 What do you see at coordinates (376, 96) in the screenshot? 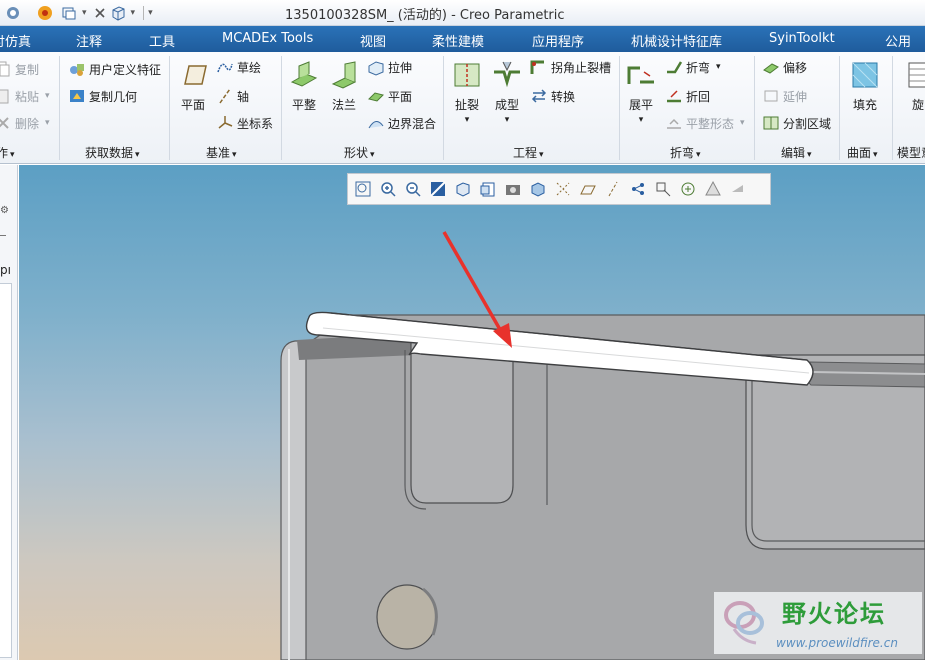
I see `flat-plane-icon` at bounding box center [376, 96].